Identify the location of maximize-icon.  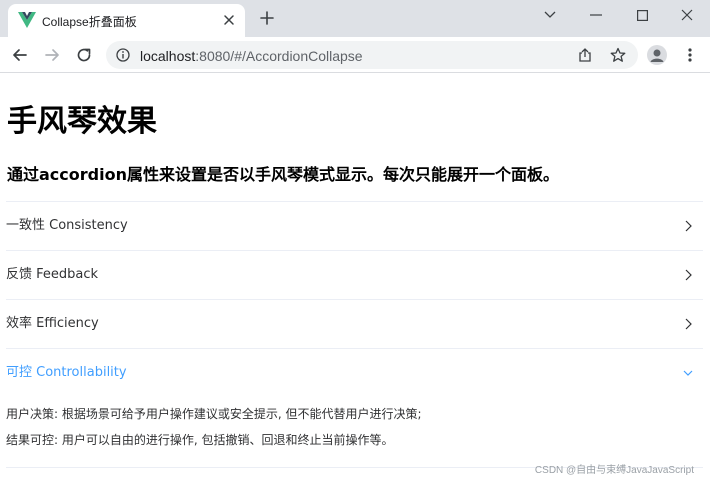
(642, 15).